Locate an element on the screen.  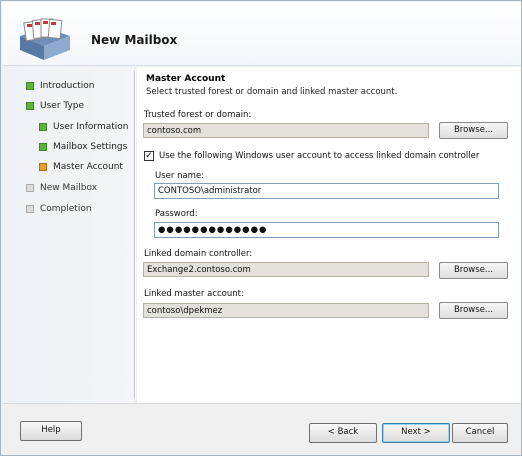
nav-item-label: Completion is located at coordinates (66, 209).